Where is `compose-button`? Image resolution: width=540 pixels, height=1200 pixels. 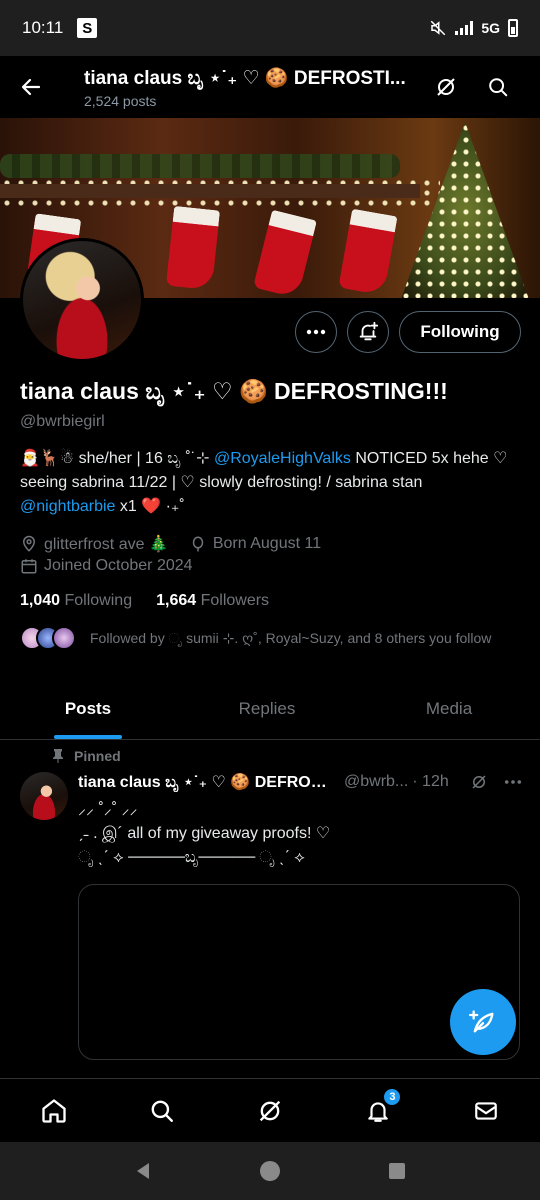
compose-button is located at coordinates (483, 1022).